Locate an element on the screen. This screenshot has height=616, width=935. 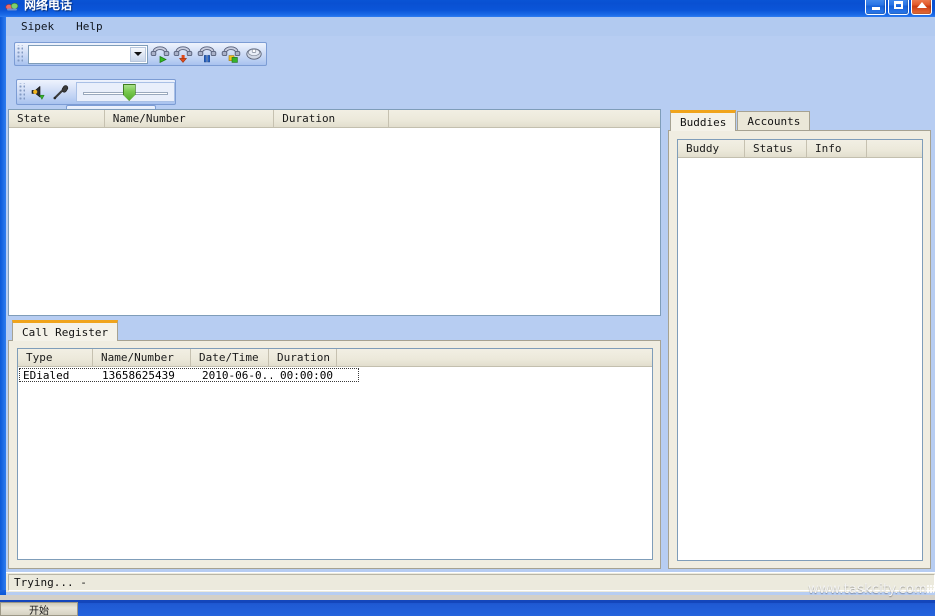
register-column-type: Type is located at coordinates (55, 357).